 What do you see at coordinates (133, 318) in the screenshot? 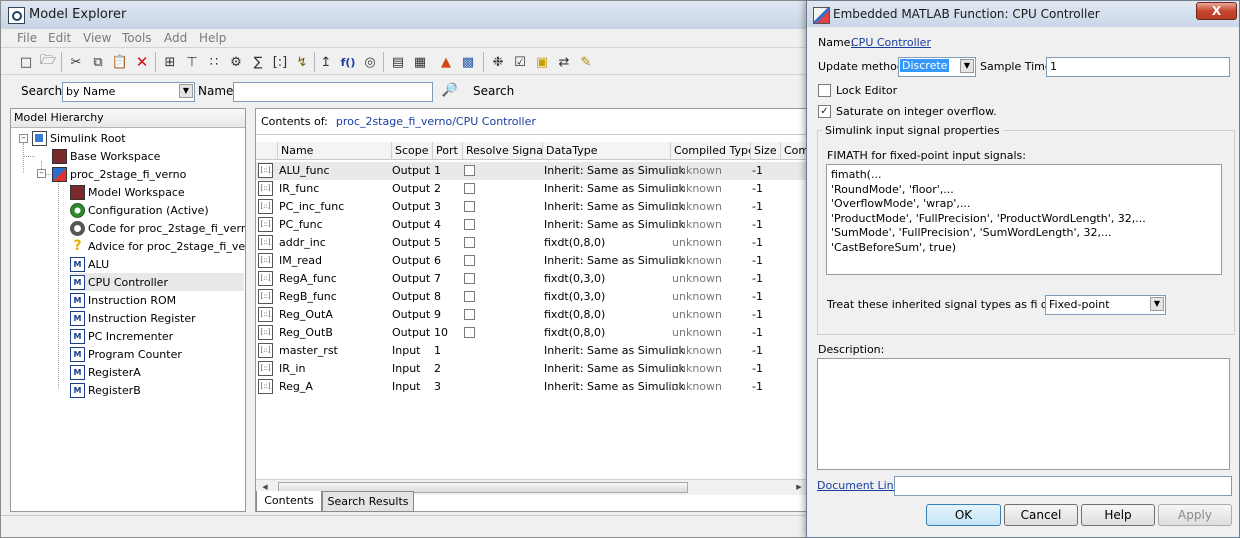
I see `tree-item-instruction-register: M Instruction Register` at bounding box center [133, 318].